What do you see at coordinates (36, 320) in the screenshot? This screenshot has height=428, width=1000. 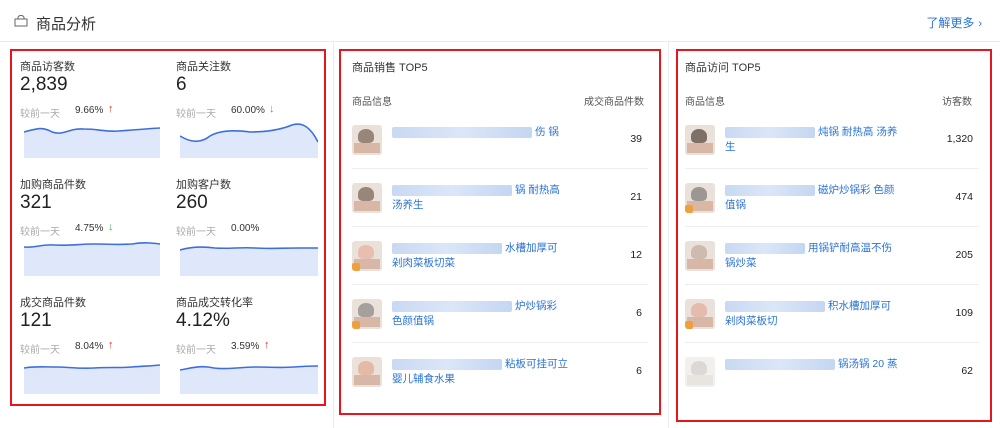 I see `metric-value: 121` at bounding box center [36, 320].